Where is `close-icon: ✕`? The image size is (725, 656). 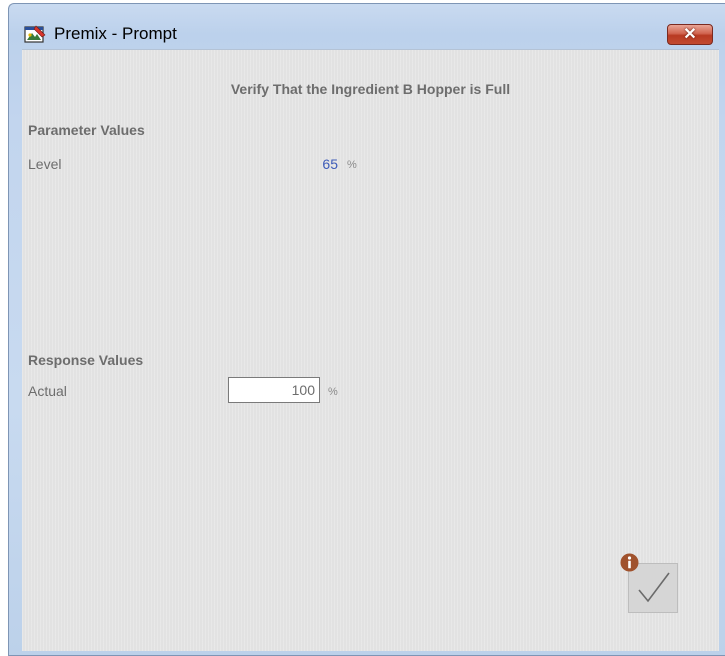 close-icon: ✕ is located at coordinates (690, 34).